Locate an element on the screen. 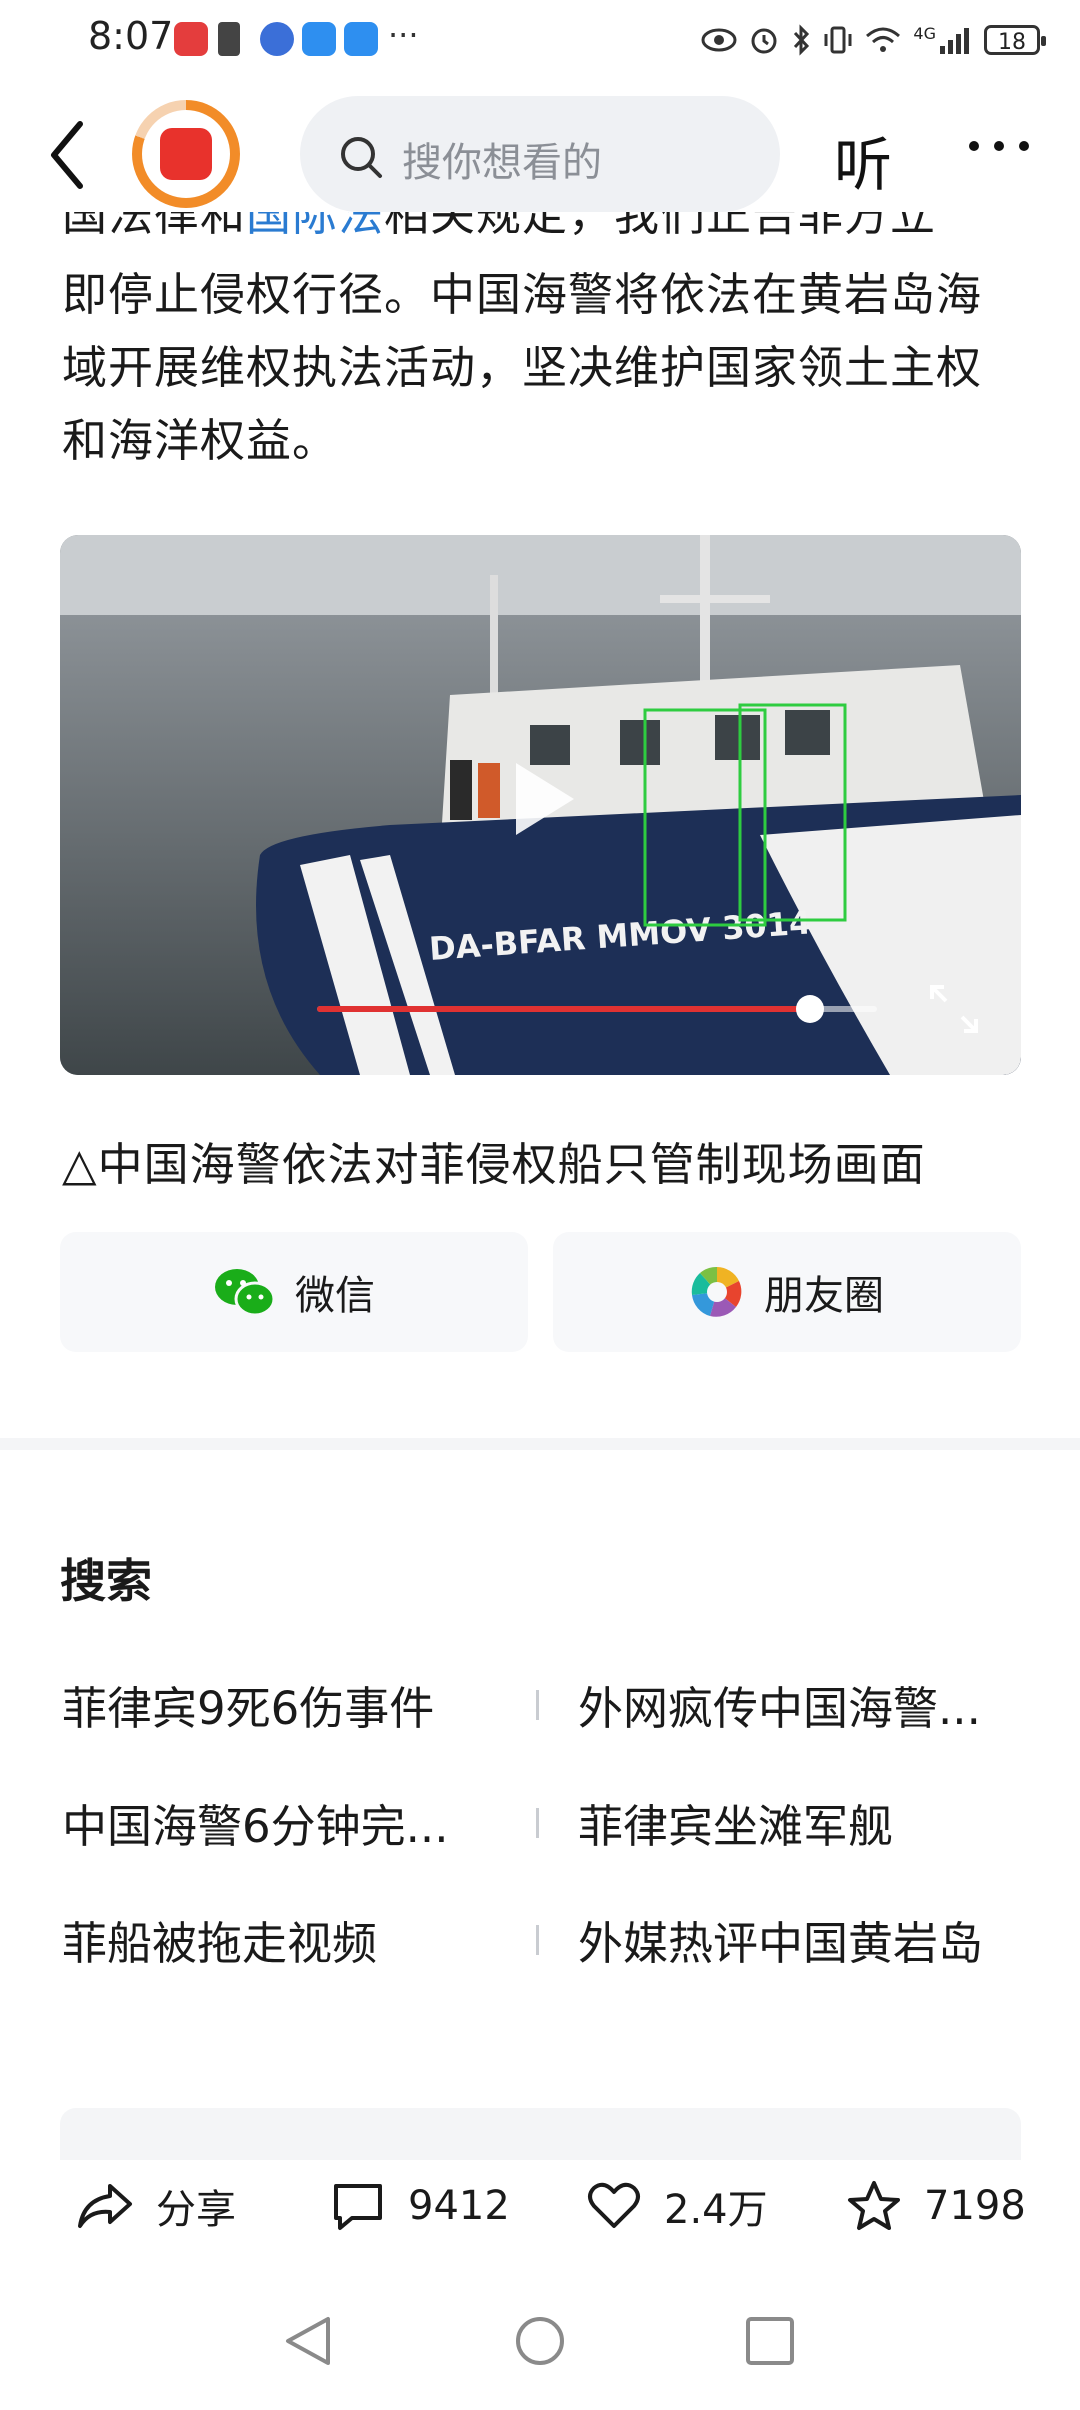  comments-count: 9412 is located at coordinates (459, 2206).